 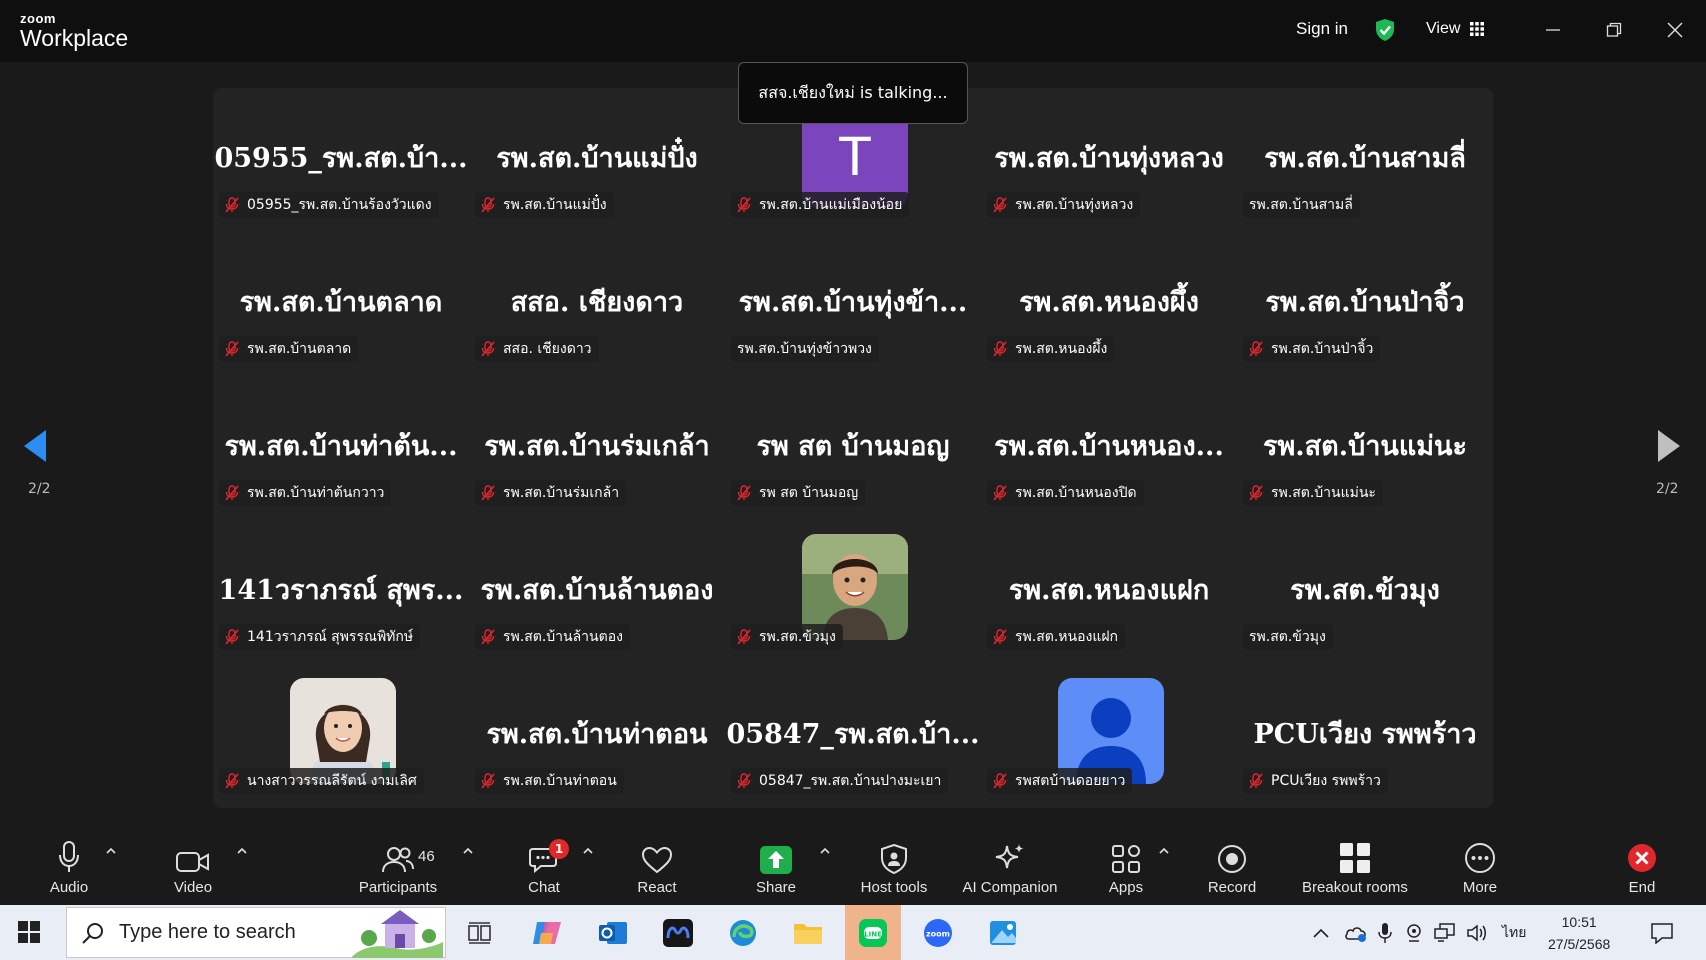 What do you see at coordinates (341, 448) in the screenshot?
I see `participant-tile: รพ.สต.บ้านท่าต้น... รพ.สต.บ้านท่าต้นกวาว` at bounding box center [341, 448].